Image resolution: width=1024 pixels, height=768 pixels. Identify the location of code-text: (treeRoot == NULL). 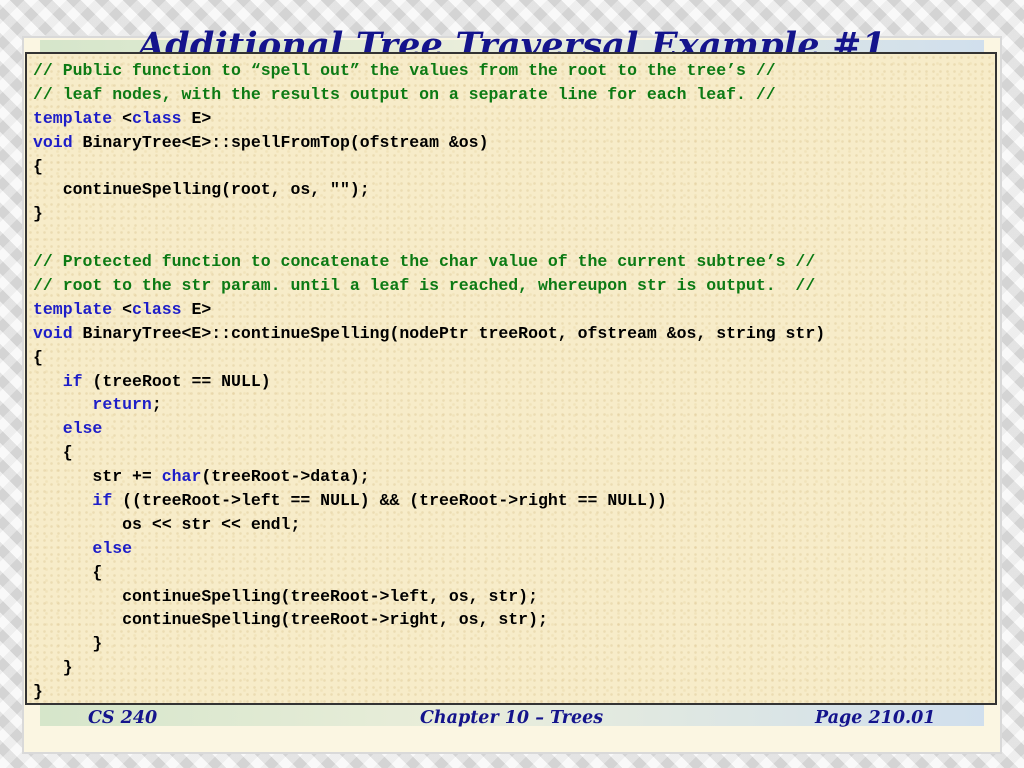
(176, 381).